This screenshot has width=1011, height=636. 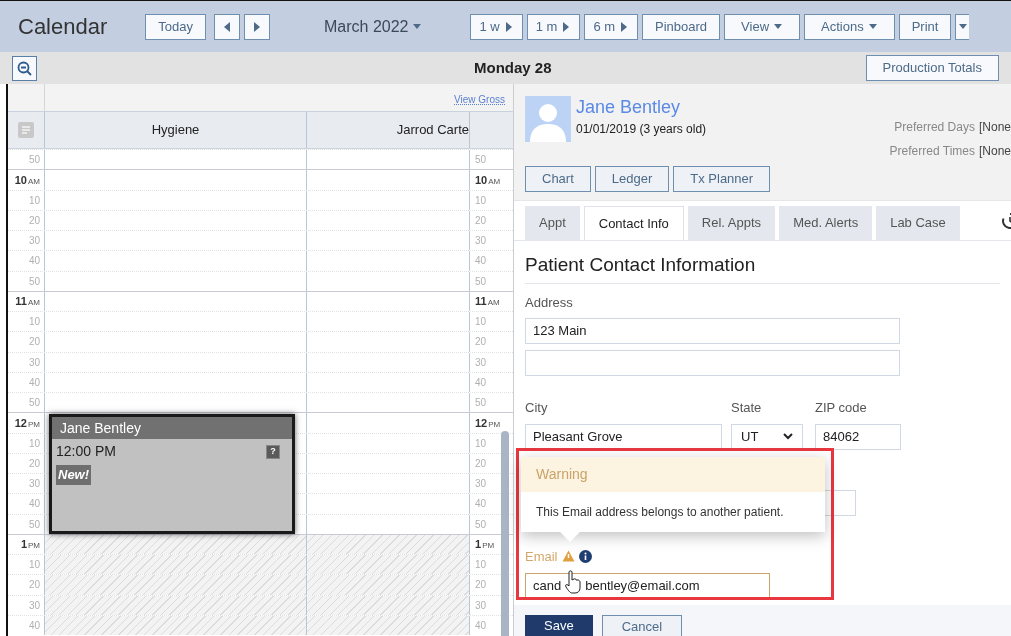 What do you see at coordinates (849, 26) in the screenshot?
I see `menu-button: Actions` at bounding box center [849, 26].